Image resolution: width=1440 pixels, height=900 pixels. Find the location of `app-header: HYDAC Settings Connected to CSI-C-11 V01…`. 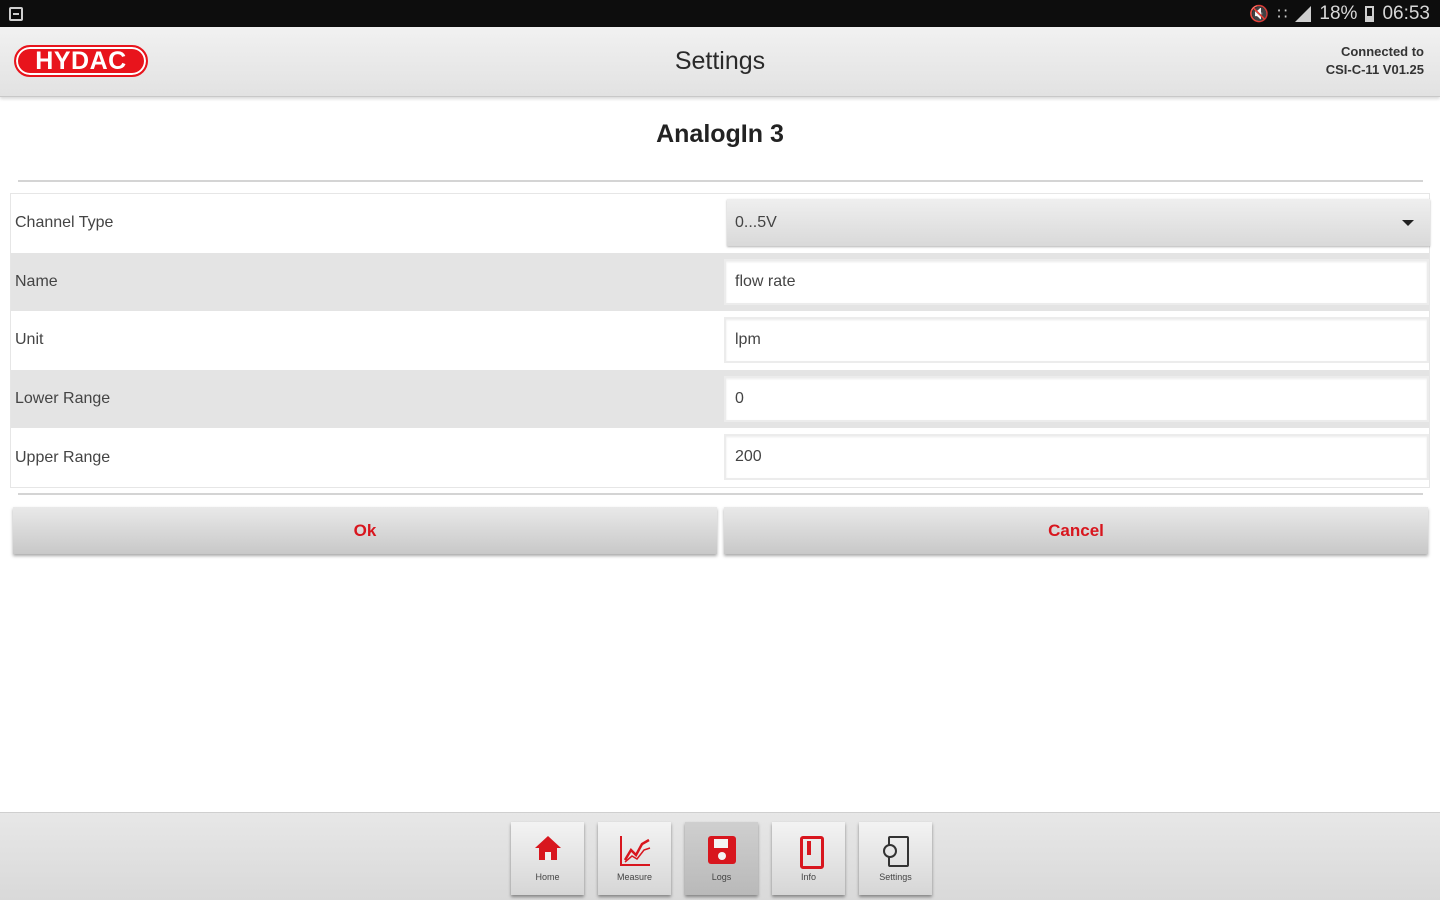

app-header: HYDAC Settings Connected to CSI-C-11 V01… is located at coordinates (720, 62).